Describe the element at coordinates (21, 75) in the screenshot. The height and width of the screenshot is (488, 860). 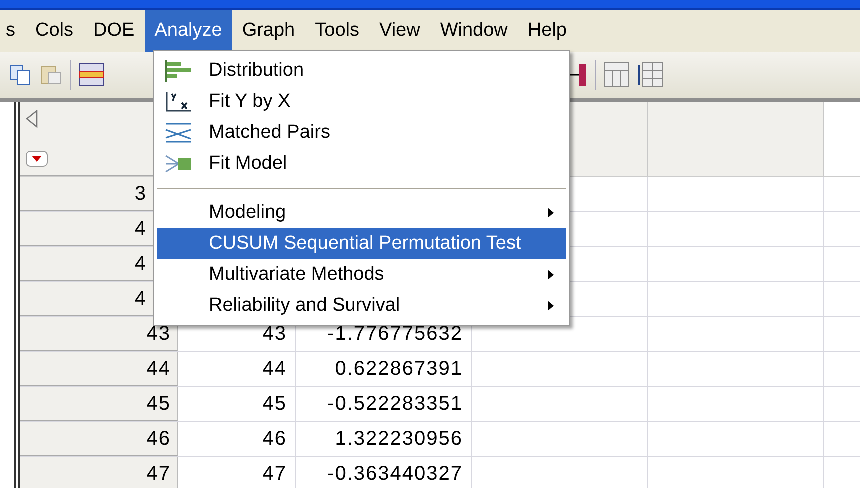
I see `copy-icon` at that location.